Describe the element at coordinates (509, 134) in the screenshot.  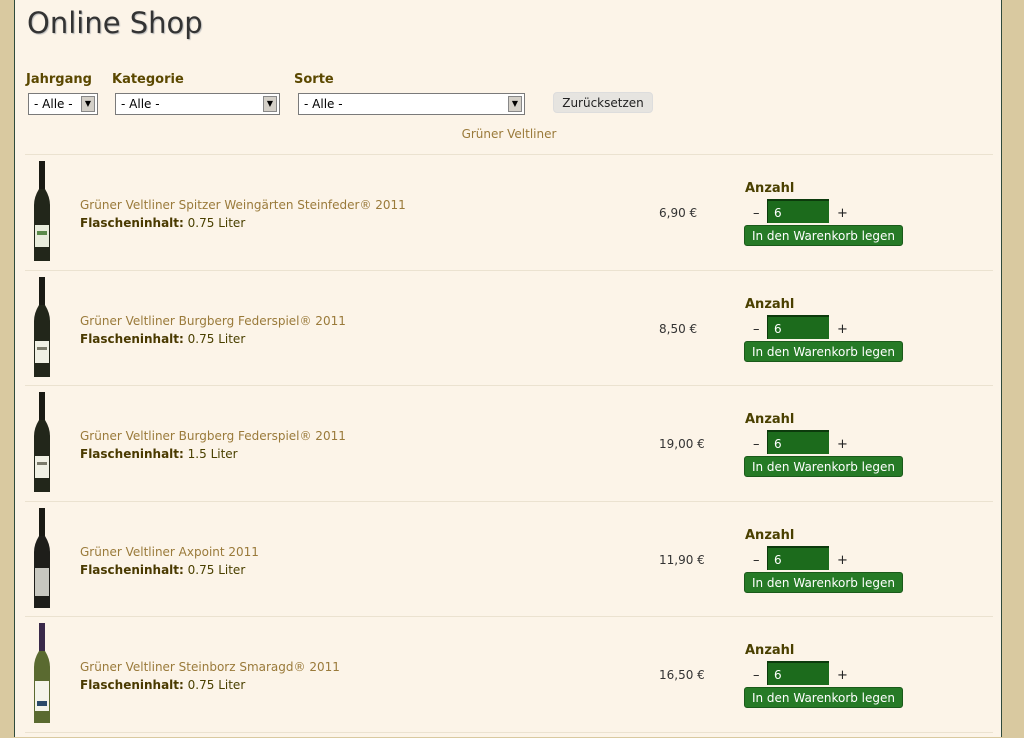
I see `category-heading: Grüner Veltliner` at that location.